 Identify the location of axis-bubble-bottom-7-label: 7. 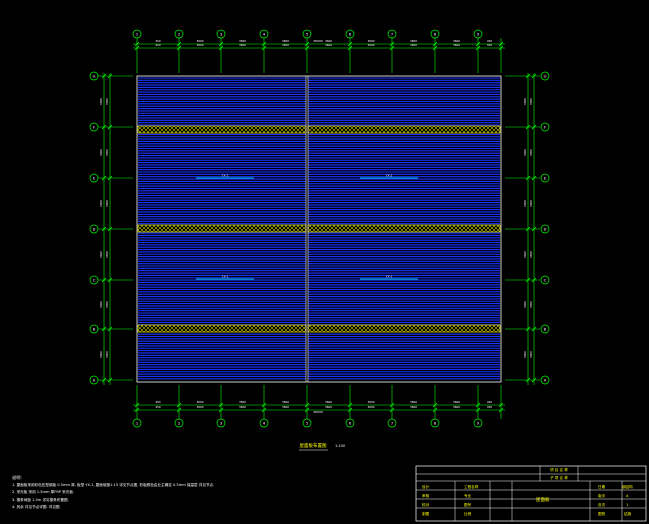
(392, 423).